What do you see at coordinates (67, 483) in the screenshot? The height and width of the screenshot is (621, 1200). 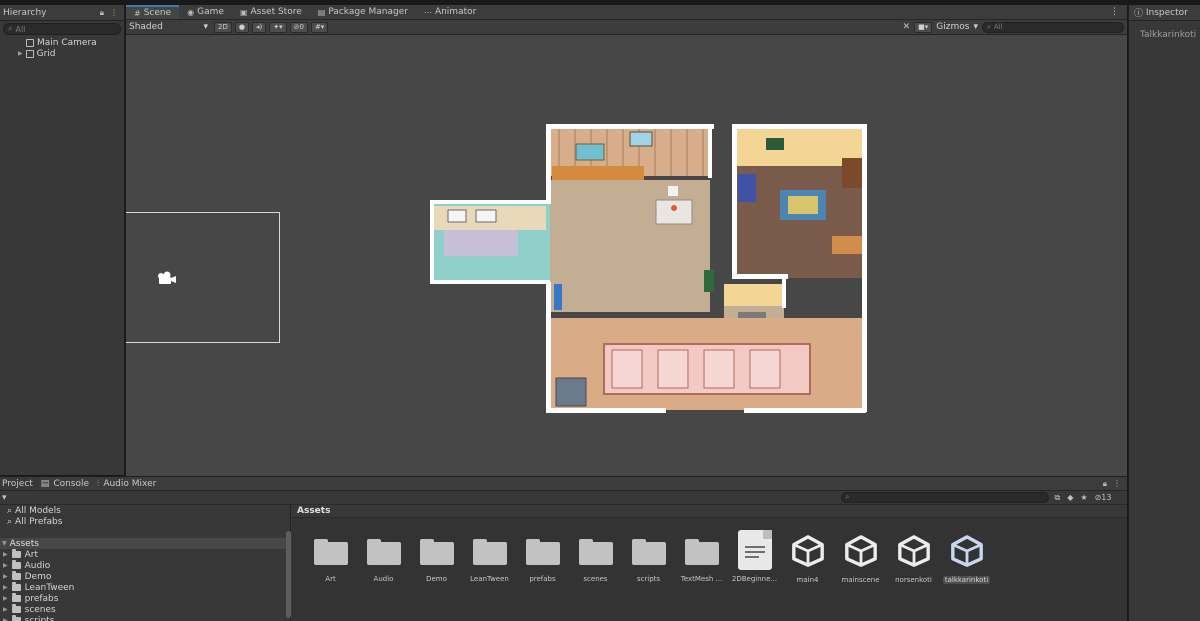 I see `tab-console: ▤ Console` at bounding box center [67, 483].